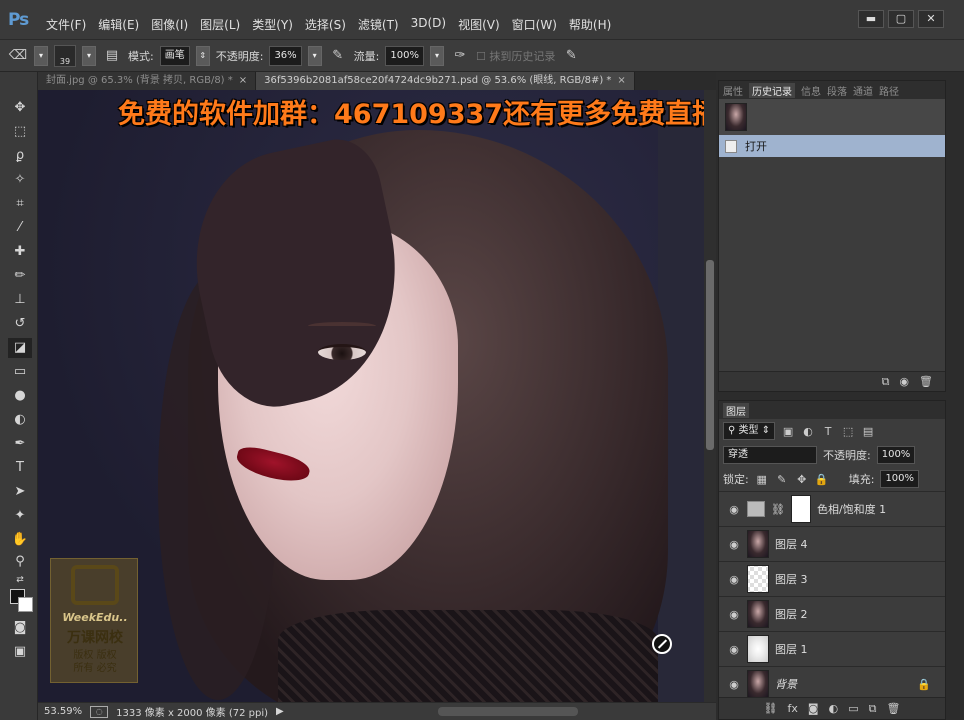 Image resolution: width=964 pixels, height=720 pixels. Describe the element at coordinates (147, 81) in the screenshot. I see `document-tab-1: 封面.jpg @ 65.3% (背景 拷贝, RGB/8) * ×` at that location.